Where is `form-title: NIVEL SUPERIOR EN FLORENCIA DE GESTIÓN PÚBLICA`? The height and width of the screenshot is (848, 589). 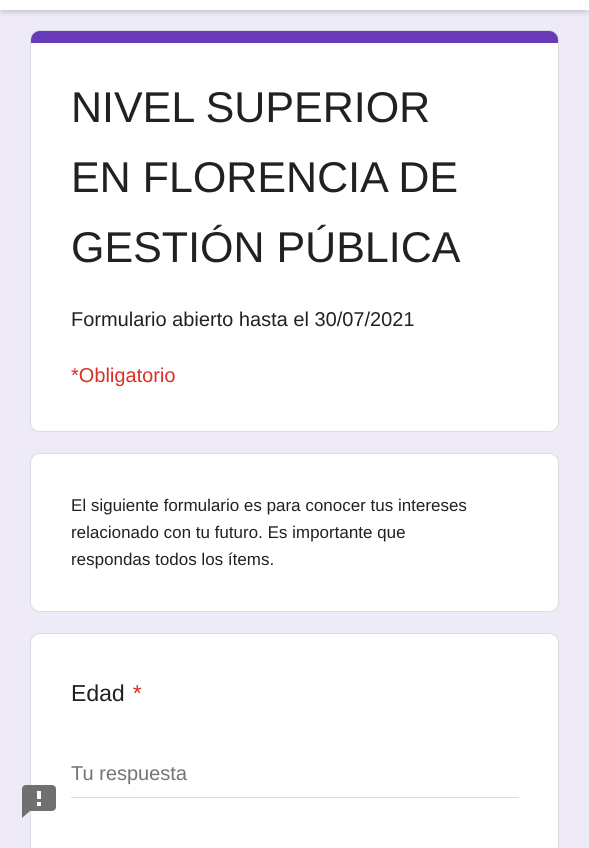 form-title: NIVEL SUPERIOR EN FLORENCIA DE GESTIÓN PÚBLICA is located at coordinates (266, 178).